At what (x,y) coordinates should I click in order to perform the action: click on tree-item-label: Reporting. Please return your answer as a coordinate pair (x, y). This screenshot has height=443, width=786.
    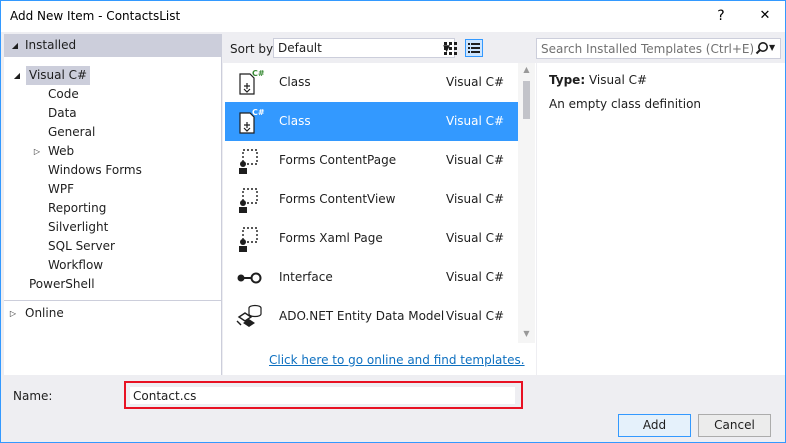
    Looking at the image, I should click on (77, 208).